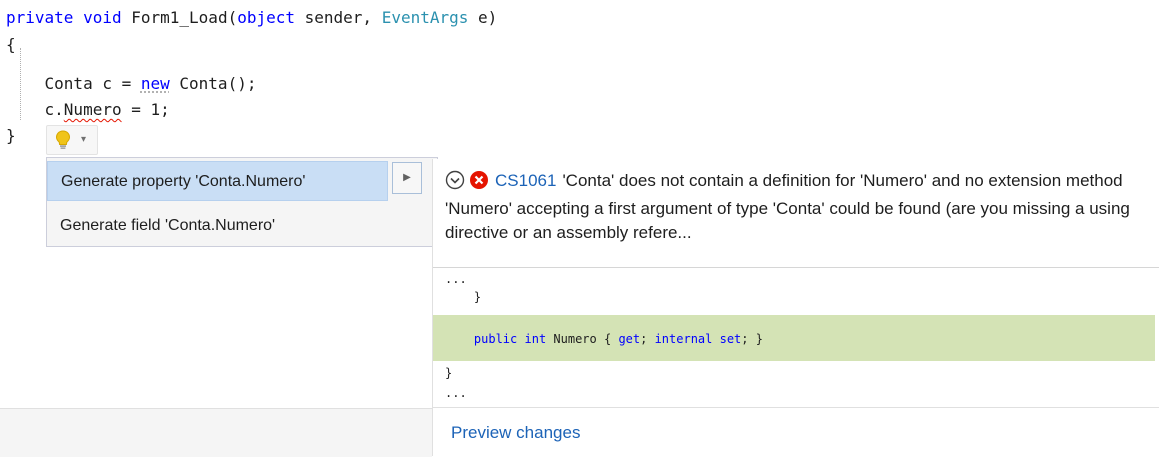  Describe the element at coordinates (179, 17) in the screenshot. I see `code-text: Form1_Load(` at that location.